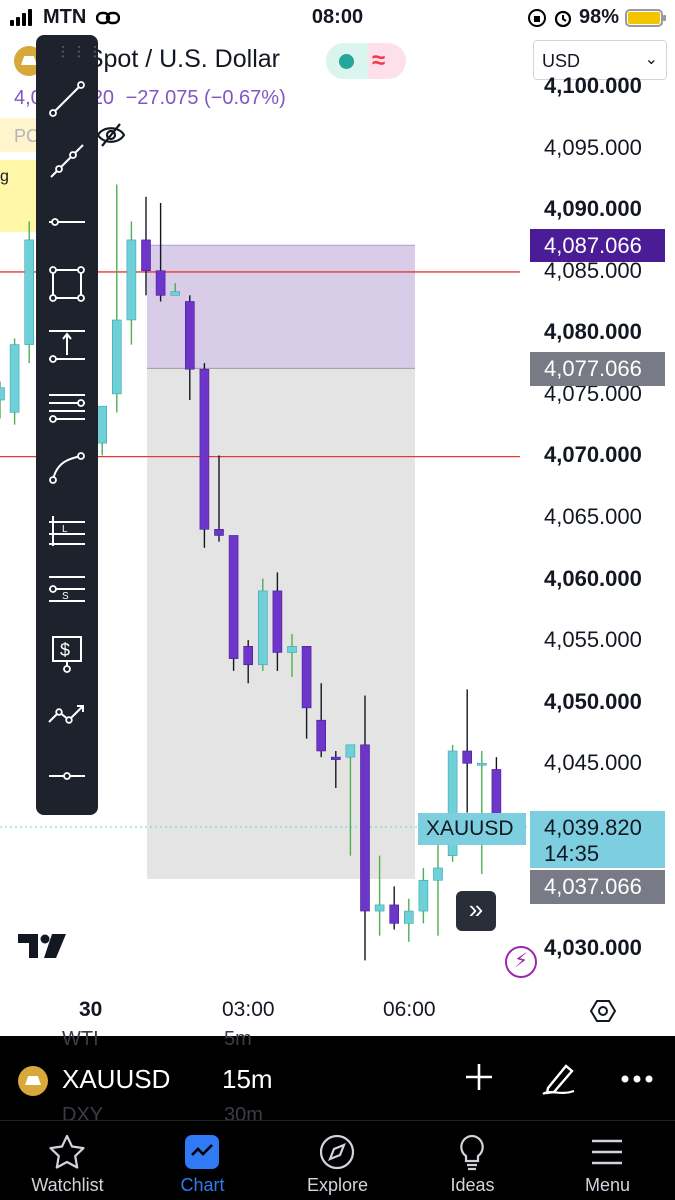 The width and height of the screenshot is (675, 1200). I want to click on tool-horizontal-line, so click(67, 222).